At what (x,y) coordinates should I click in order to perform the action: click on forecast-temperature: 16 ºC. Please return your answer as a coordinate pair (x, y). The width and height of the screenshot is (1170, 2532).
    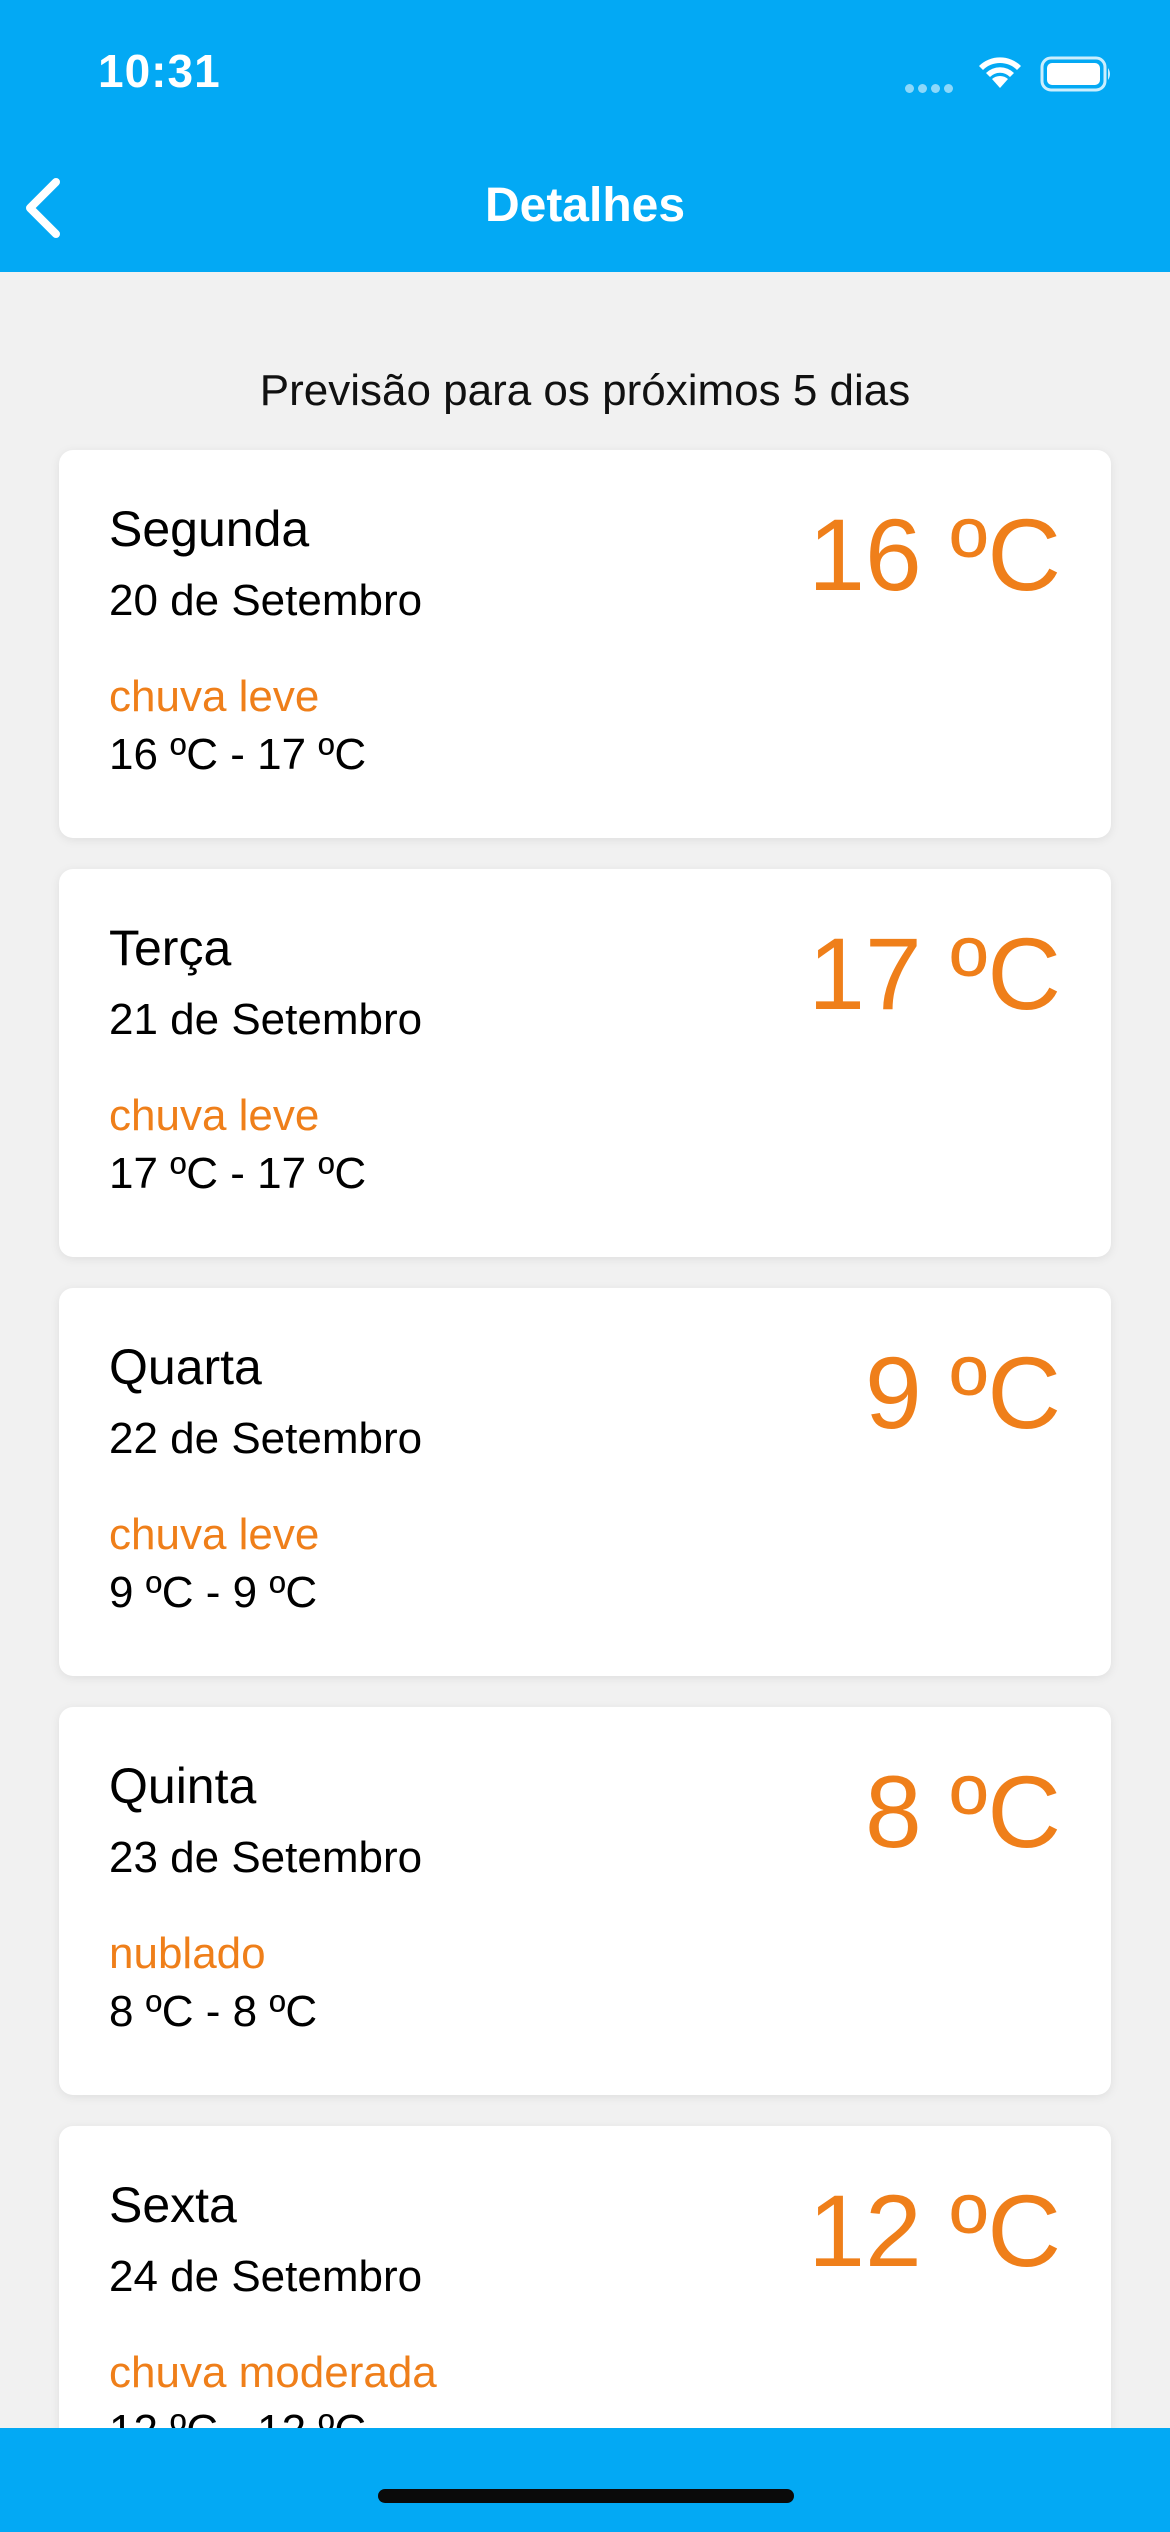
    Looking at the image, I should click on (934, 555).